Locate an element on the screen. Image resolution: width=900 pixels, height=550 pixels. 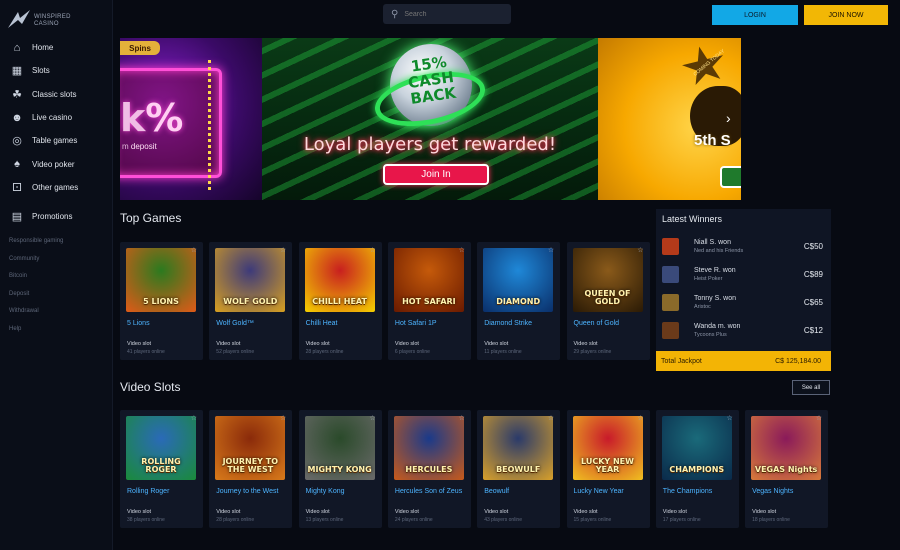
game-thumbnail: WOLF GOLD is located at coordinates (250, 280).